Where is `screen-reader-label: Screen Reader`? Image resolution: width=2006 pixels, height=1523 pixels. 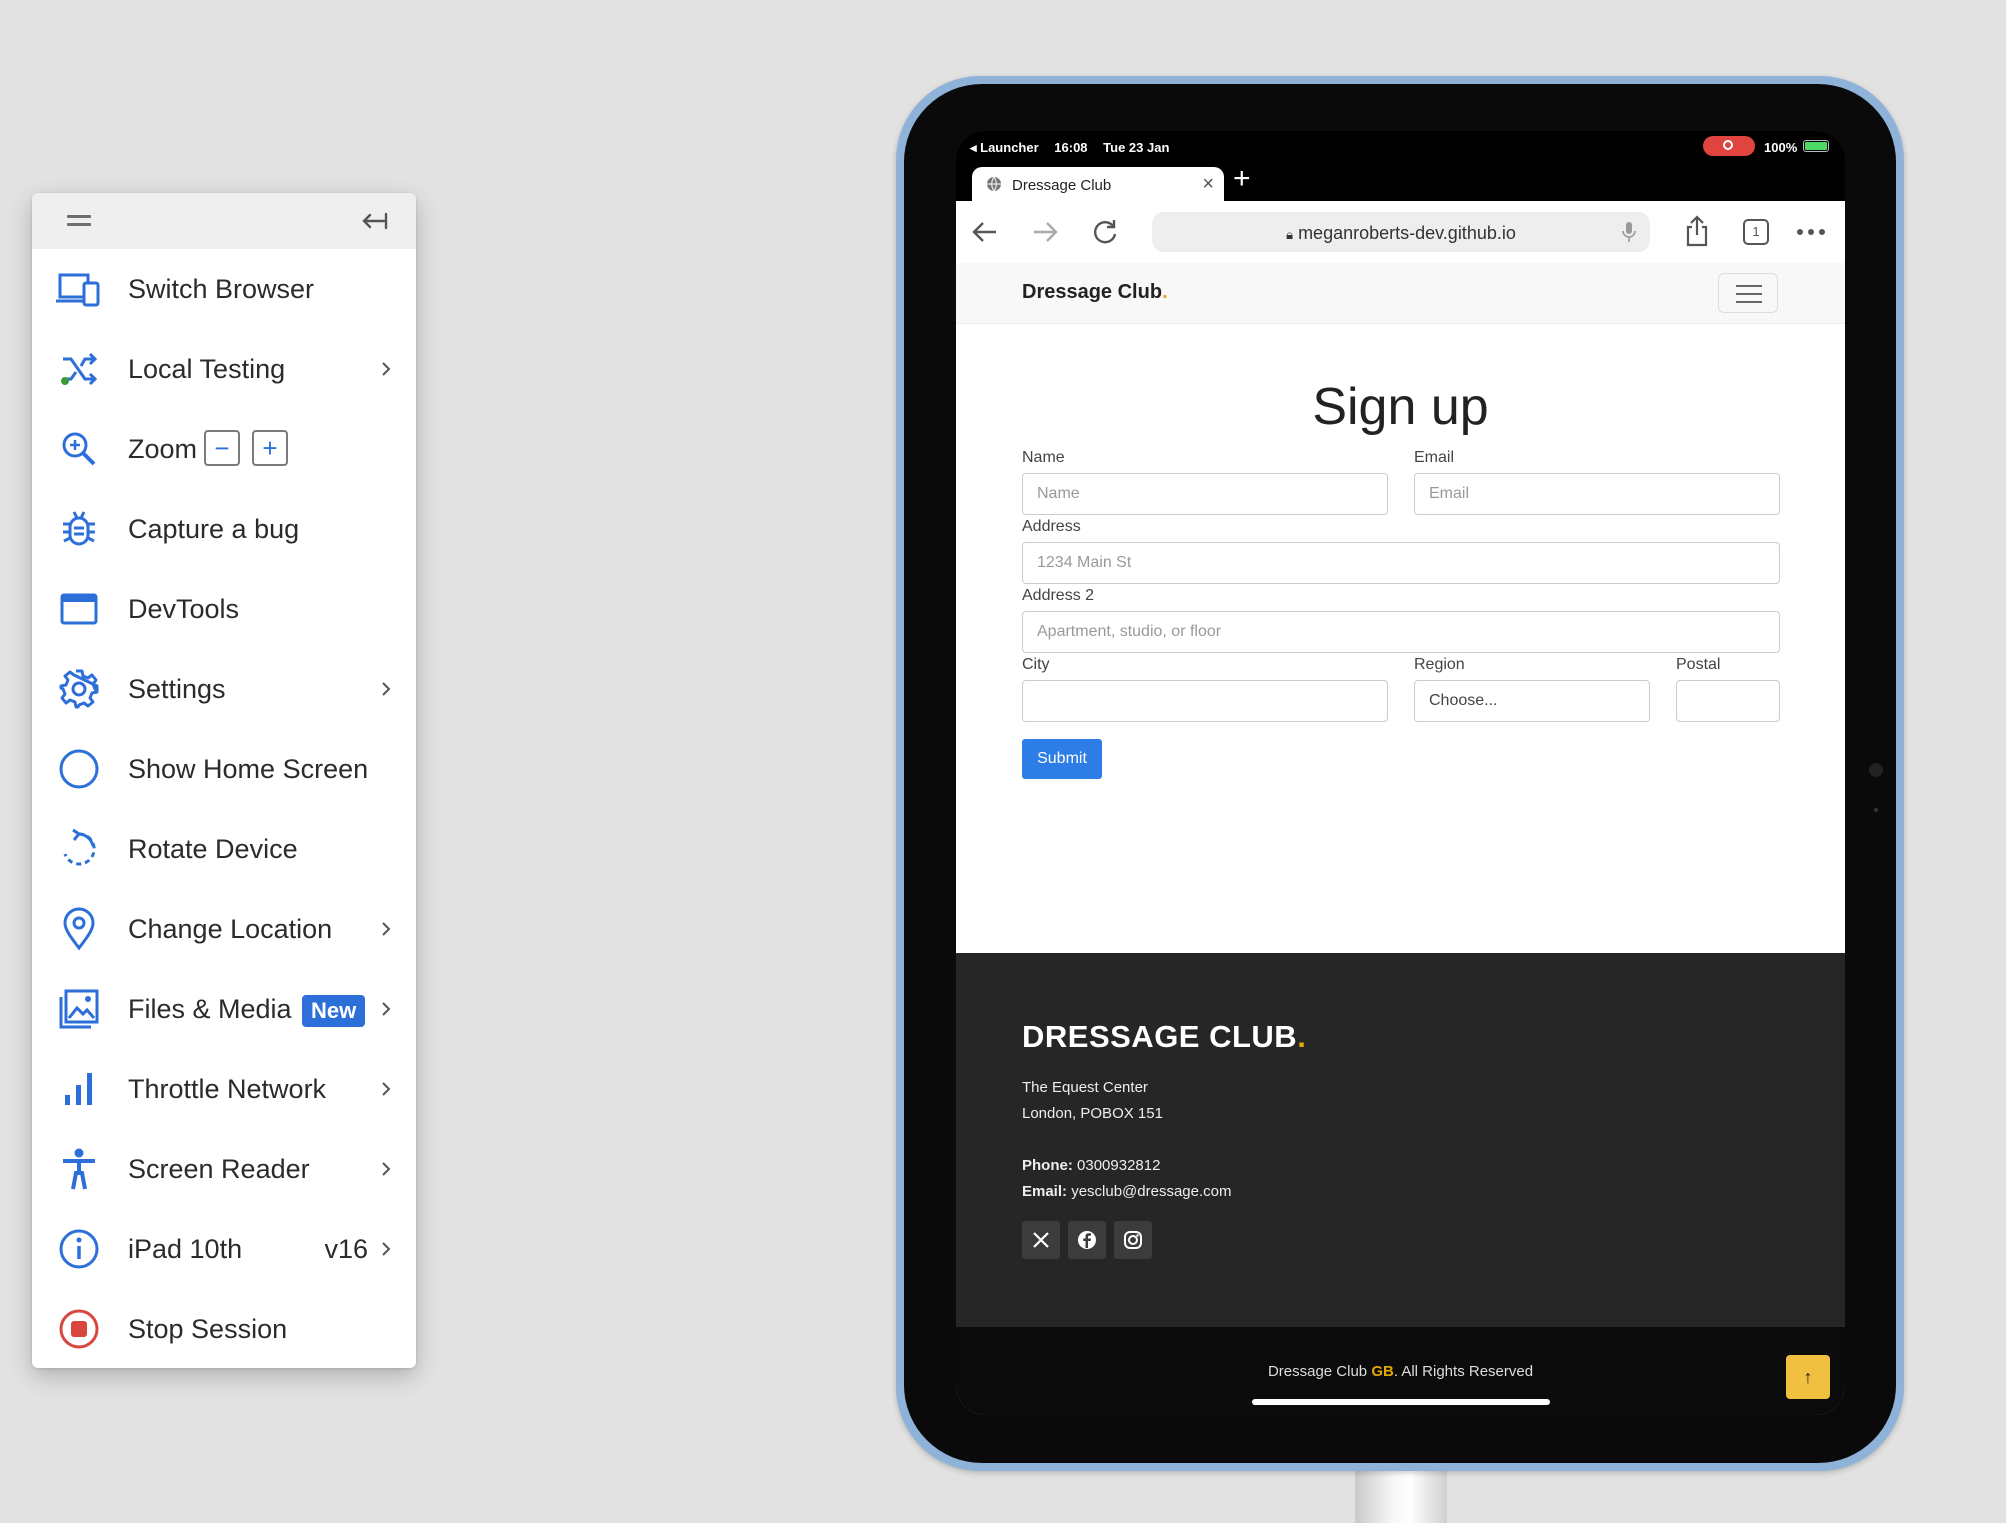
screen-reader-label: Screen Reader is located at coordinates (219, 1168).